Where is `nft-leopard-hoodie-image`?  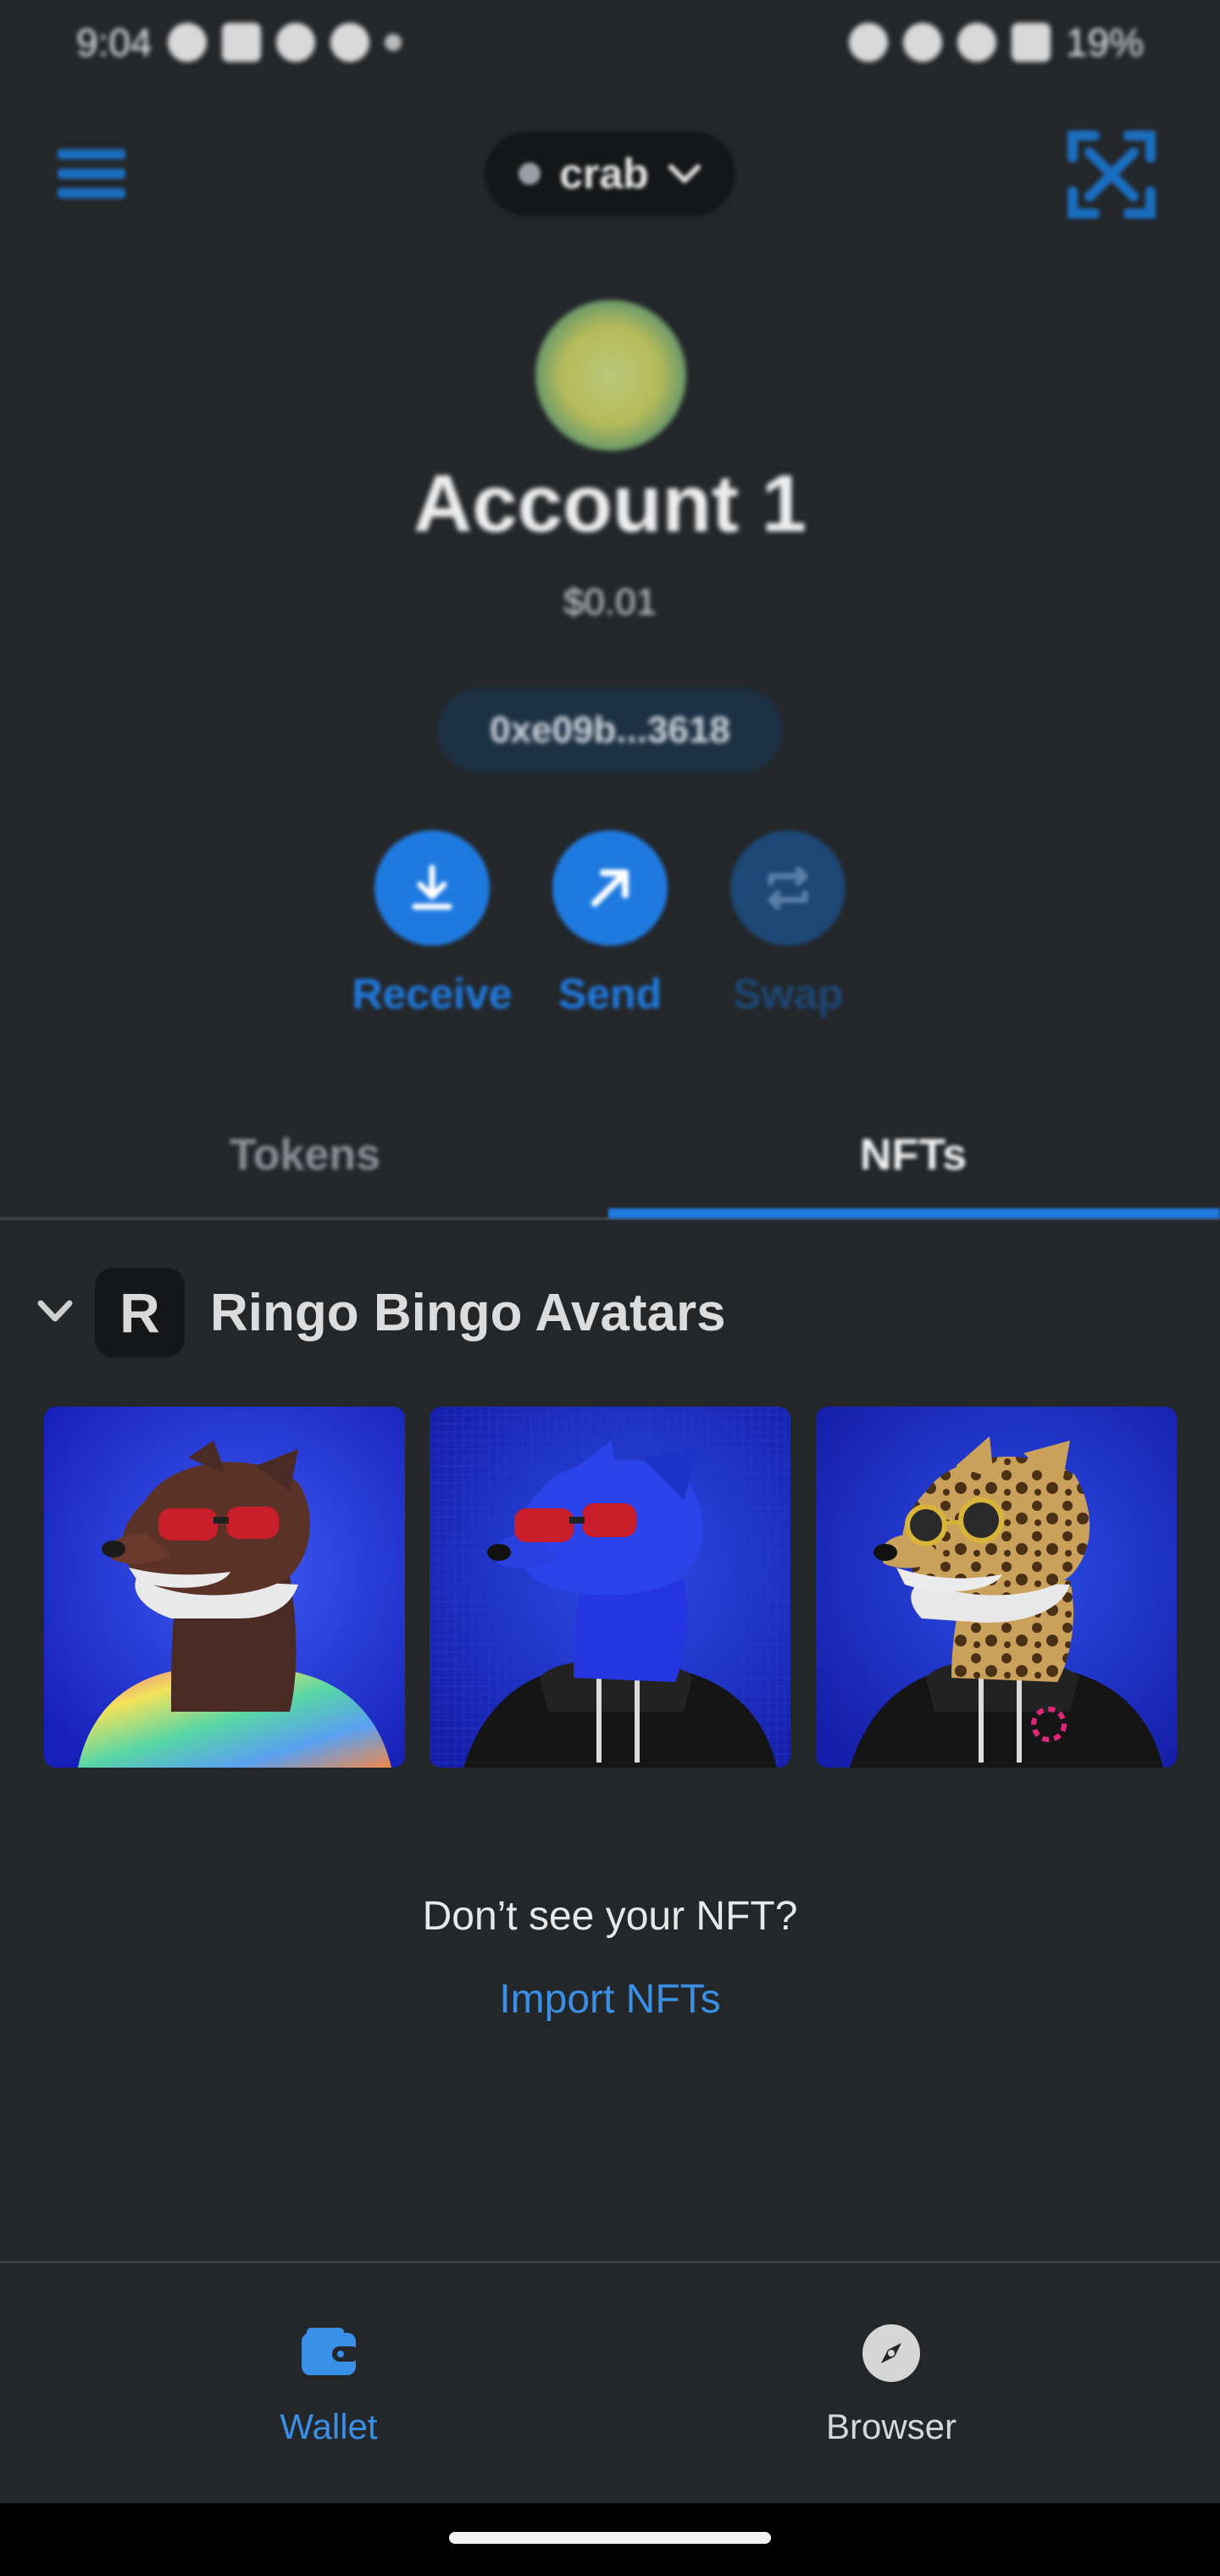
nft-leopard-hoodie-image is located at coordinates (996, 1587).